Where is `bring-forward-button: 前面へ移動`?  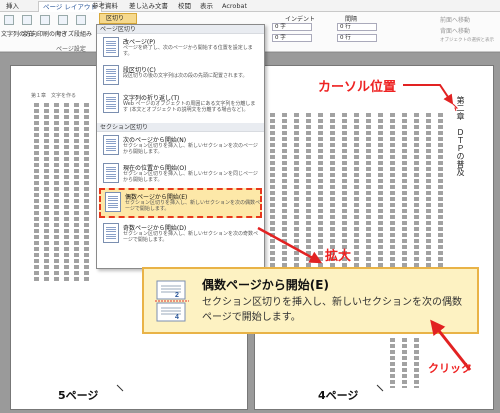 bring-forward-button: 前面へ移動 is located at coordinates (455, 19).